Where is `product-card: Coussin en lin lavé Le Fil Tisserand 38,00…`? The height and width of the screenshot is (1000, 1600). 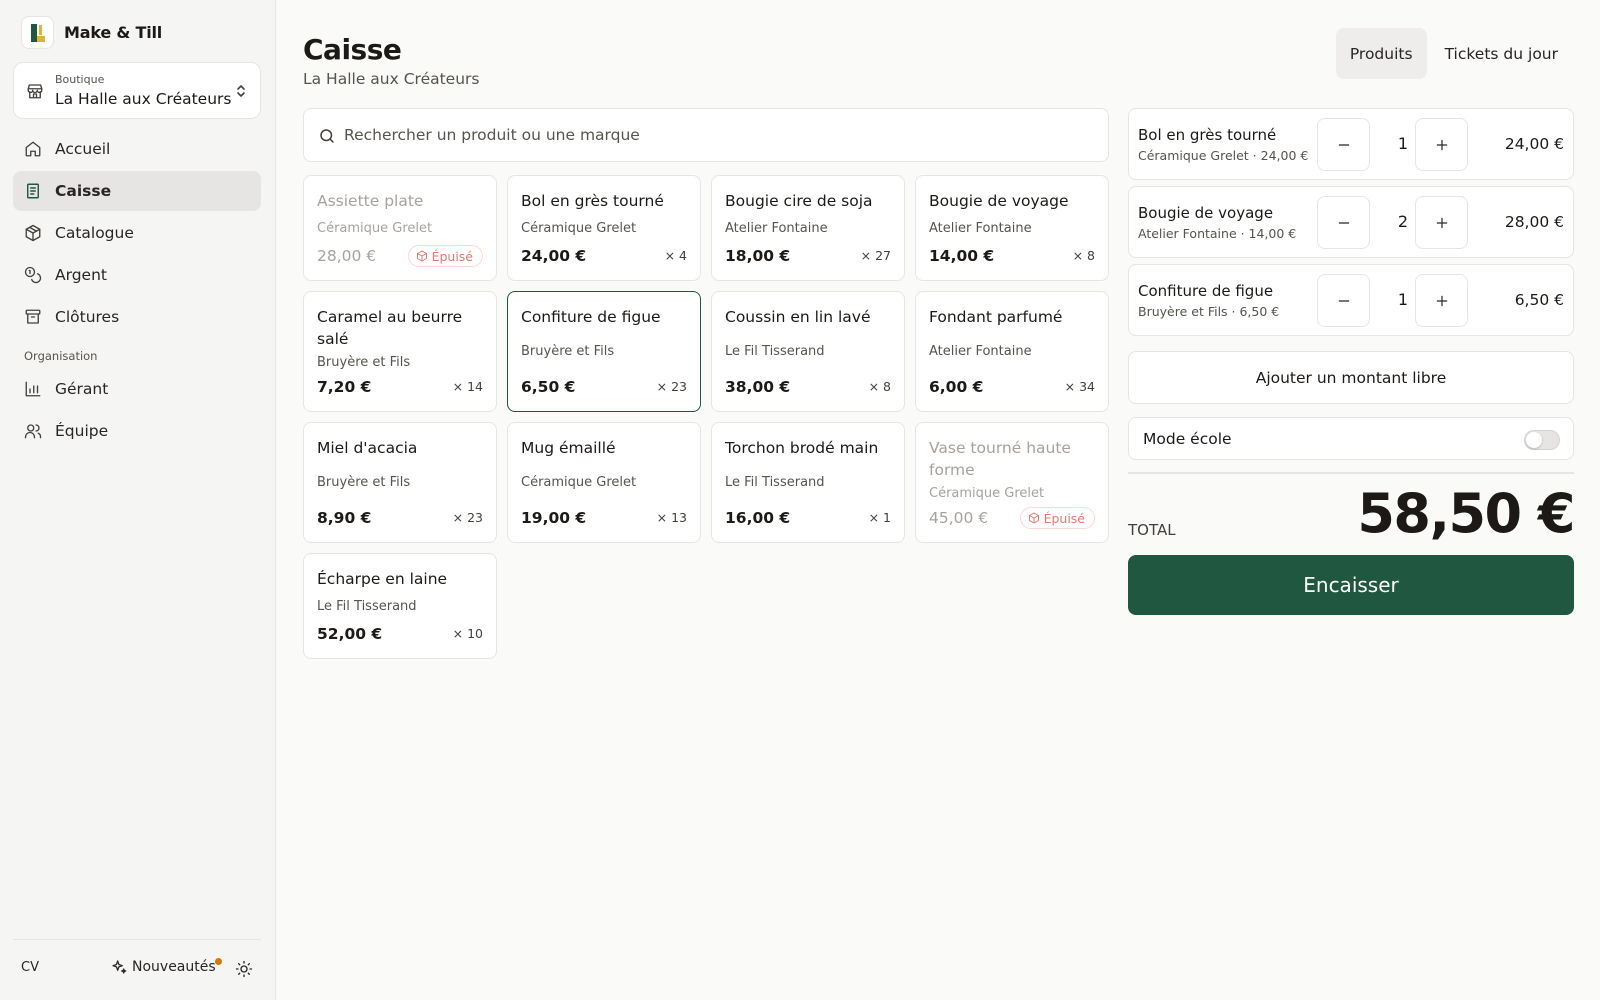 product-card: Coussin en lin lavé Le Fil Tisserand 38,00… is located at coordinates (808, 351).